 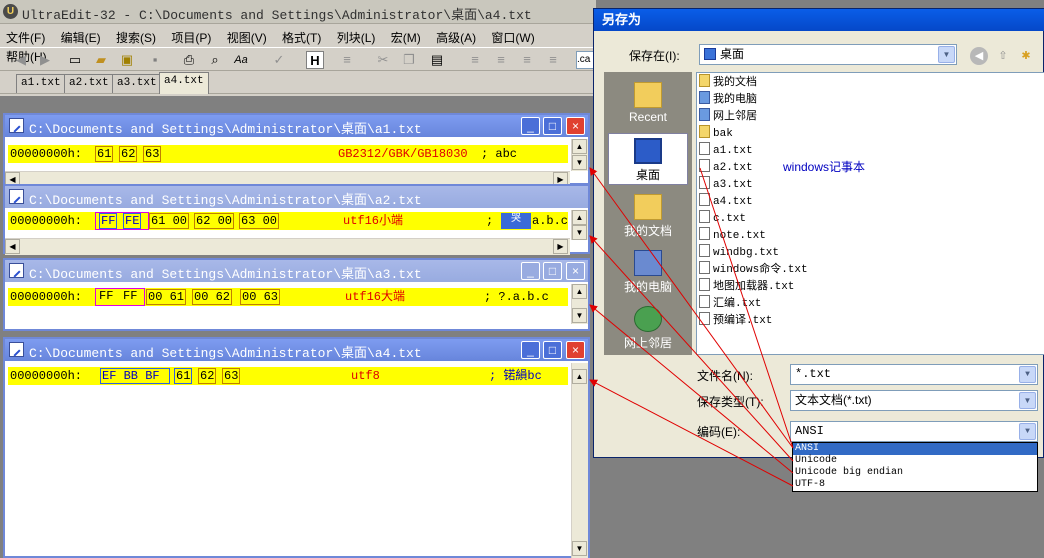 What do you see at coordinates (648, 104) in the screenshot?
I see `place-recent: Recent` at bounding box center [648, 104].